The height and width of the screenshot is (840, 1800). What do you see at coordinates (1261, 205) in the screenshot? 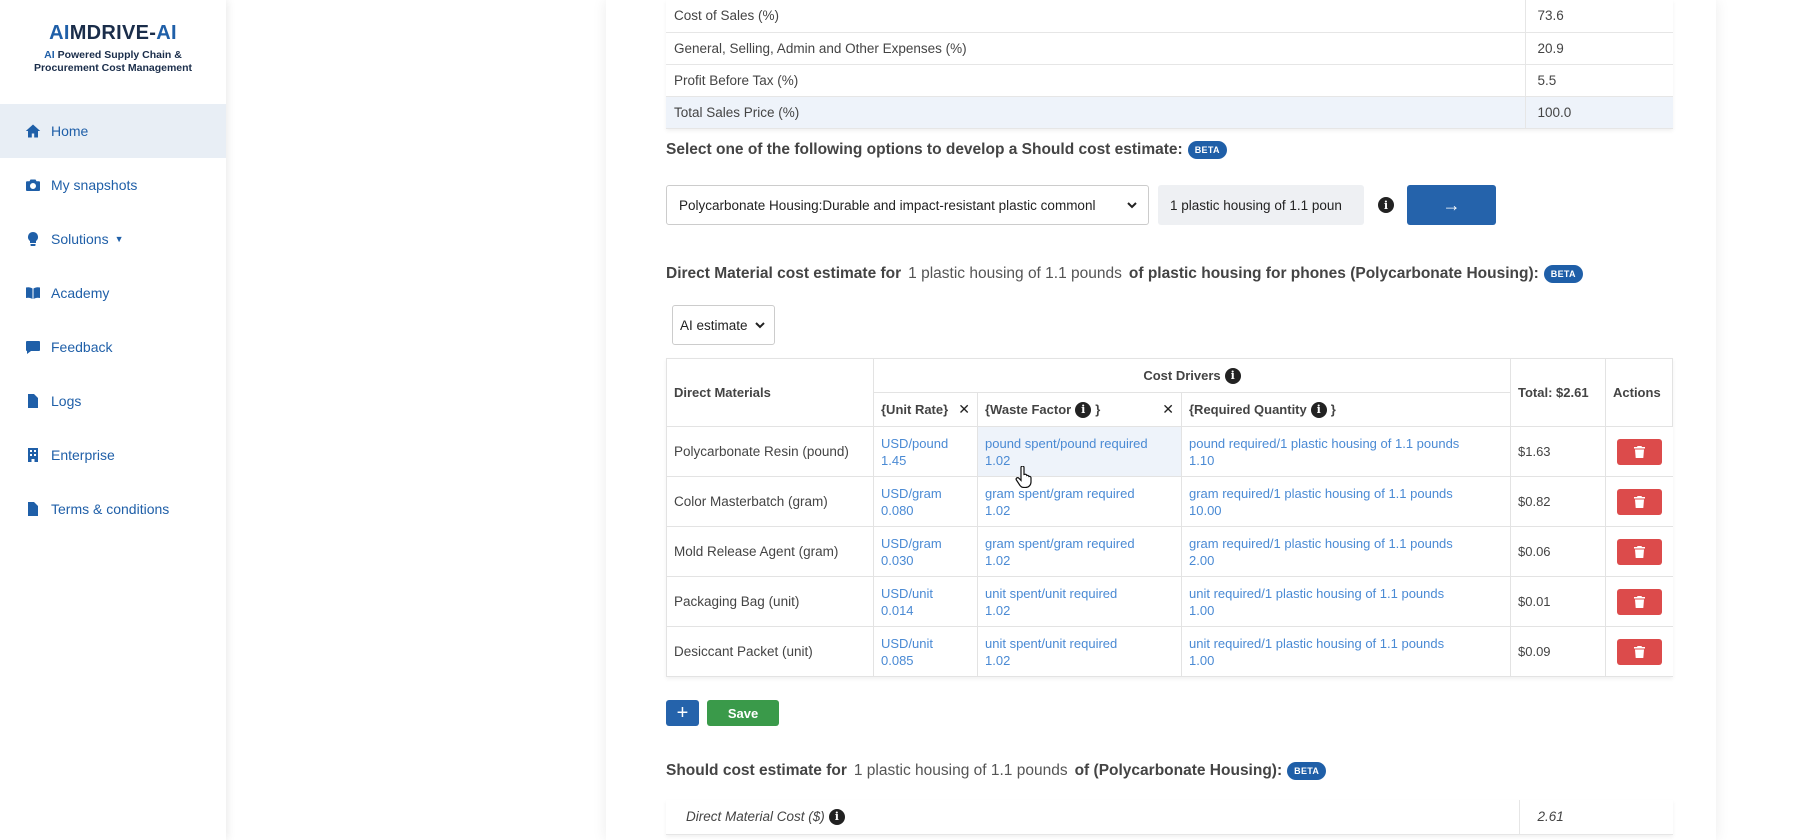
I see `quantity-input: 1 plastic housing of 1.1 poun` at bounding box center [1261, 205].